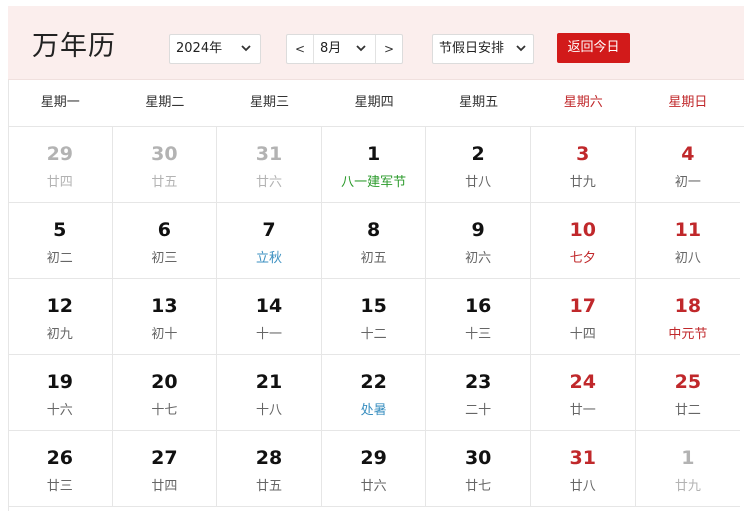 The height and width of the screenshot is (511, 744). Describe the element at coordinates (687, 410) in the screenshot. I see `day-lunar-date: 廿二` at that location.